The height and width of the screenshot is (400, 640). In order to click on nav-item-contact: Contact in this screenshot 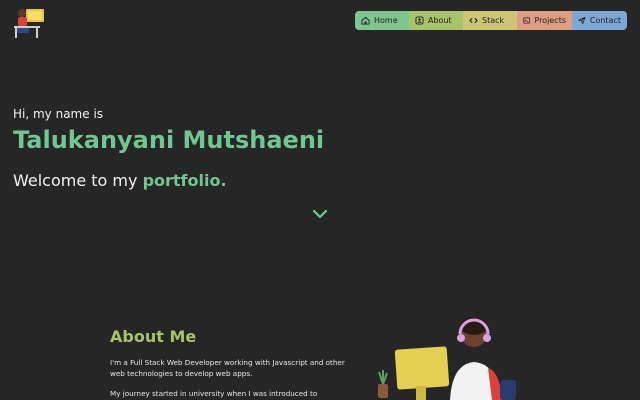, I will do `click(599, 20)`.